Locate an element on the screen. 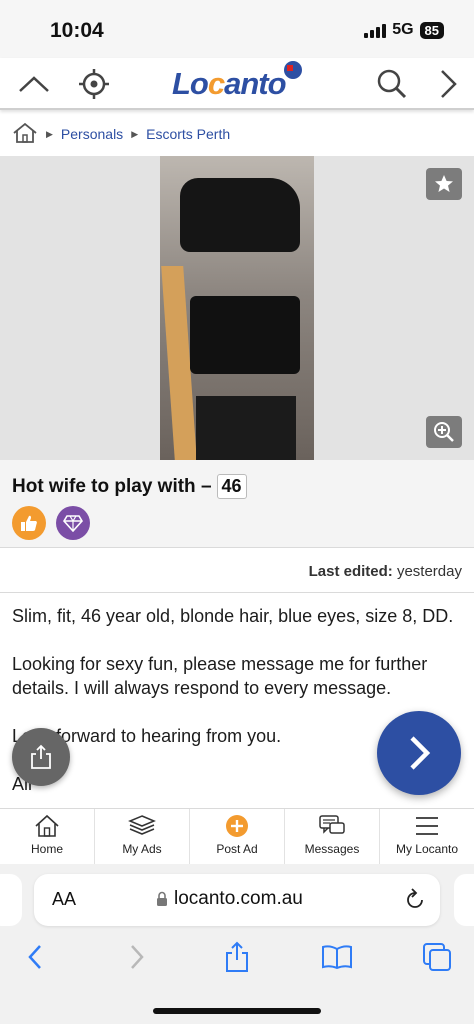 This screenshot has width=474, height=1024. ad-title: Hot wife to play with – 46 is located at coordinates (129, 486).